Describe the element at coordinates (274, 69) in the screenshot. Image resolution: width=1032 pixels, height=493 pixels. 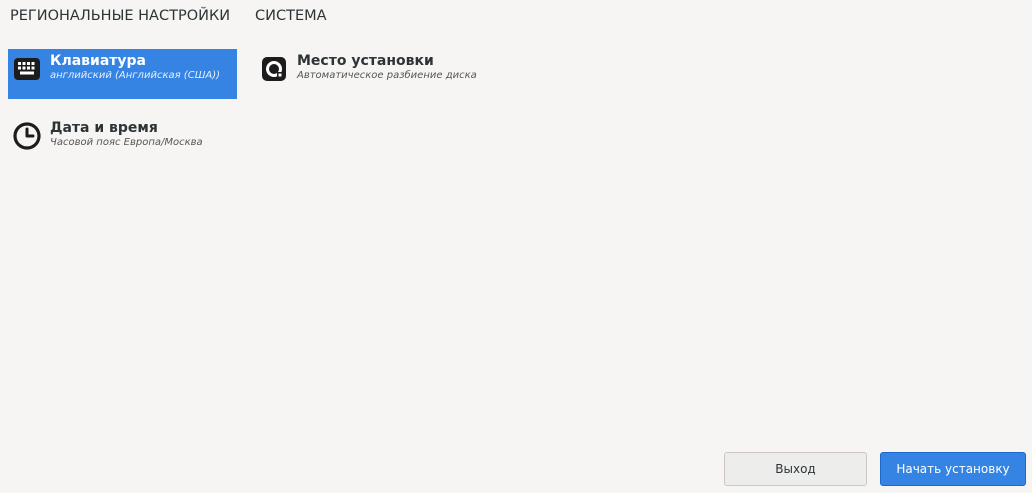
I see `disk-icon` at that location.